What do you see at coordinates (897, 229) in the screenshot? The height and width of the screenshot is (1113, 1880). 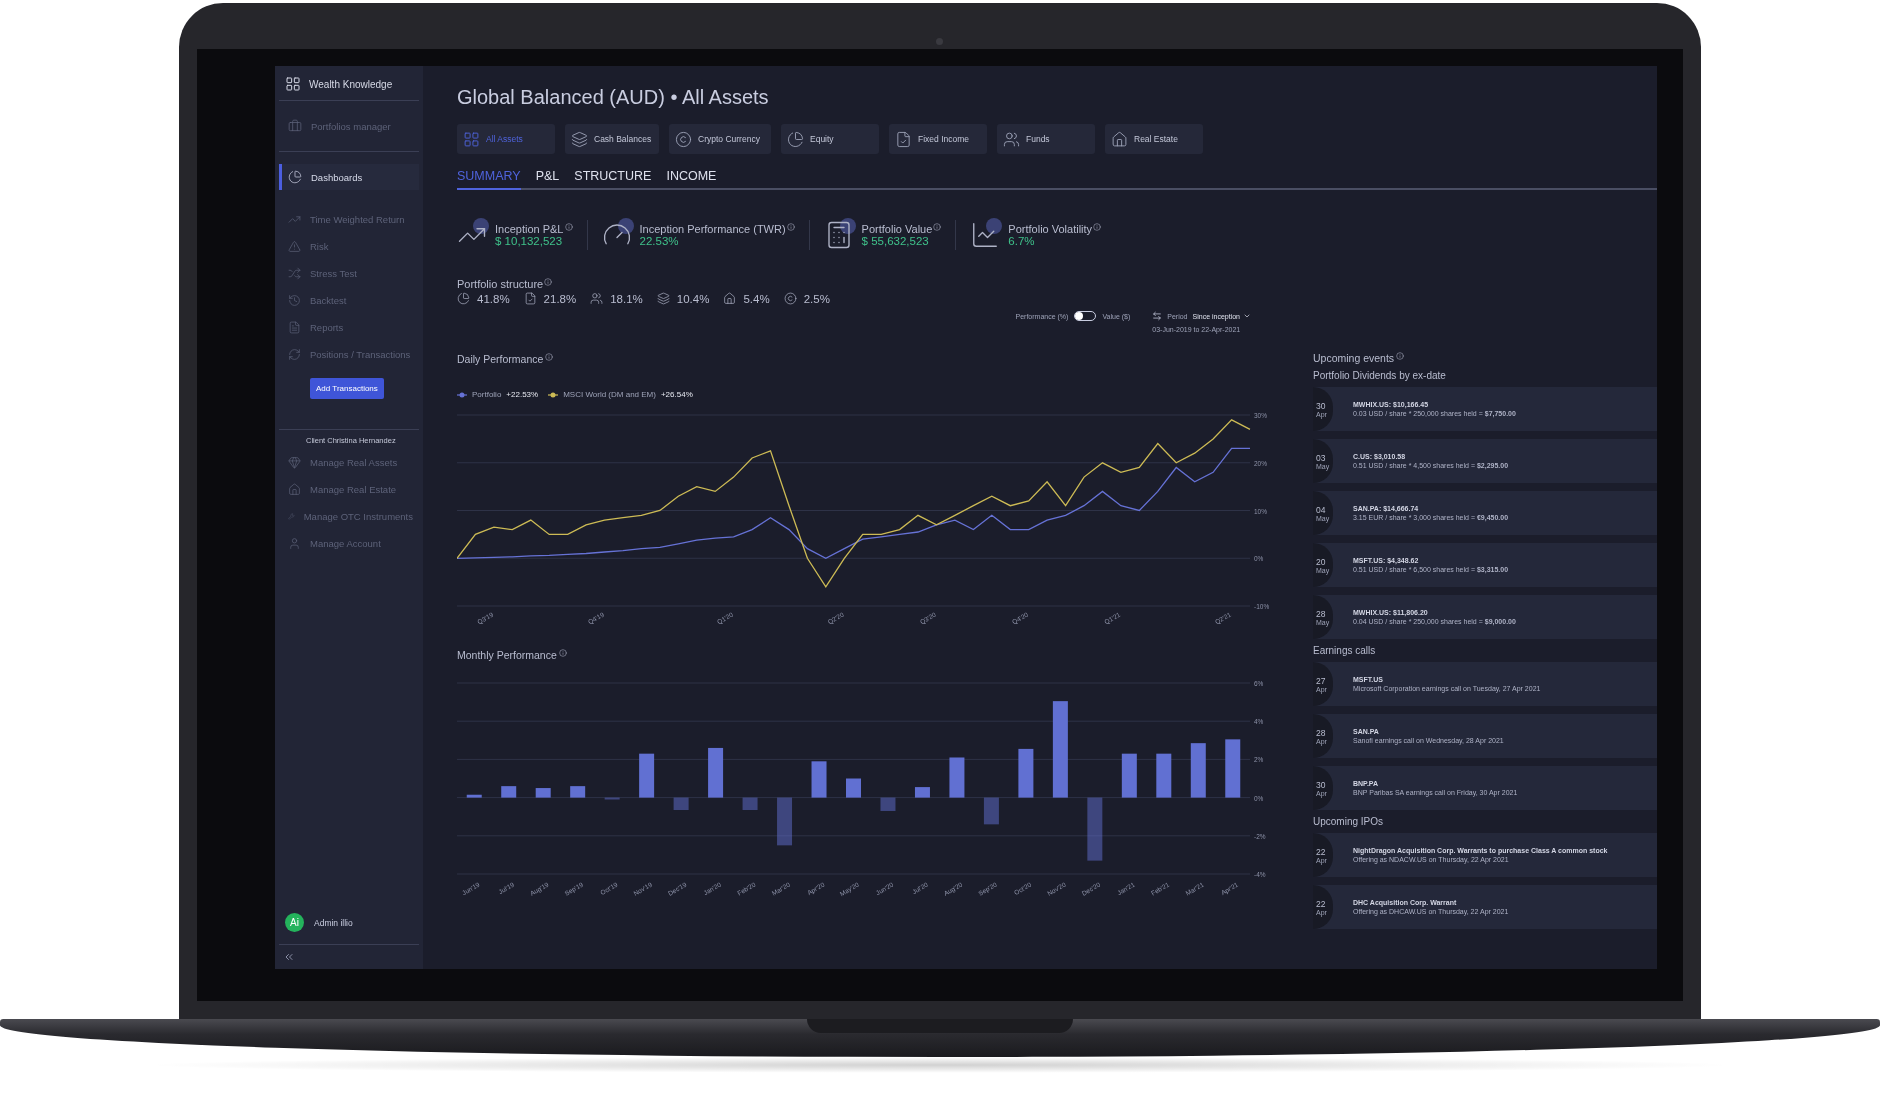 I see `kpi-label: Portfolio Value` at bounding box center [897, 229].